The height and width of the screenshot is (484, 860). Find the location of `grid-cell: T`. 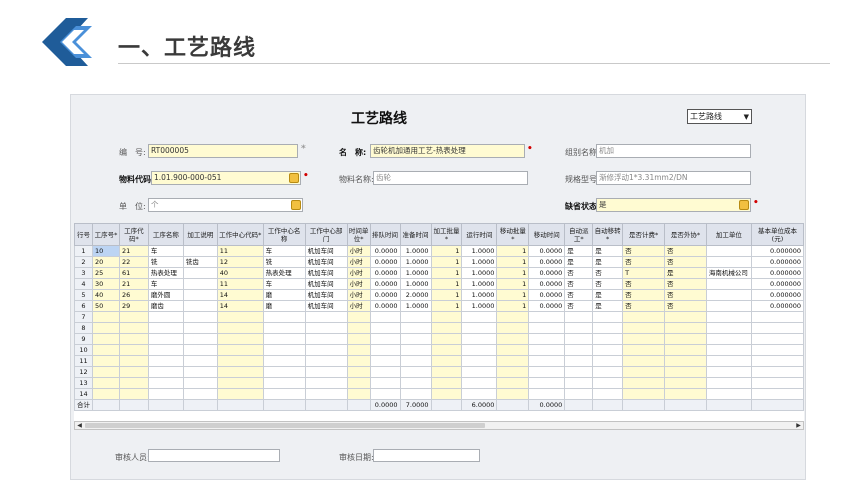

grid-cell: T is located at coordinates (644, 273).